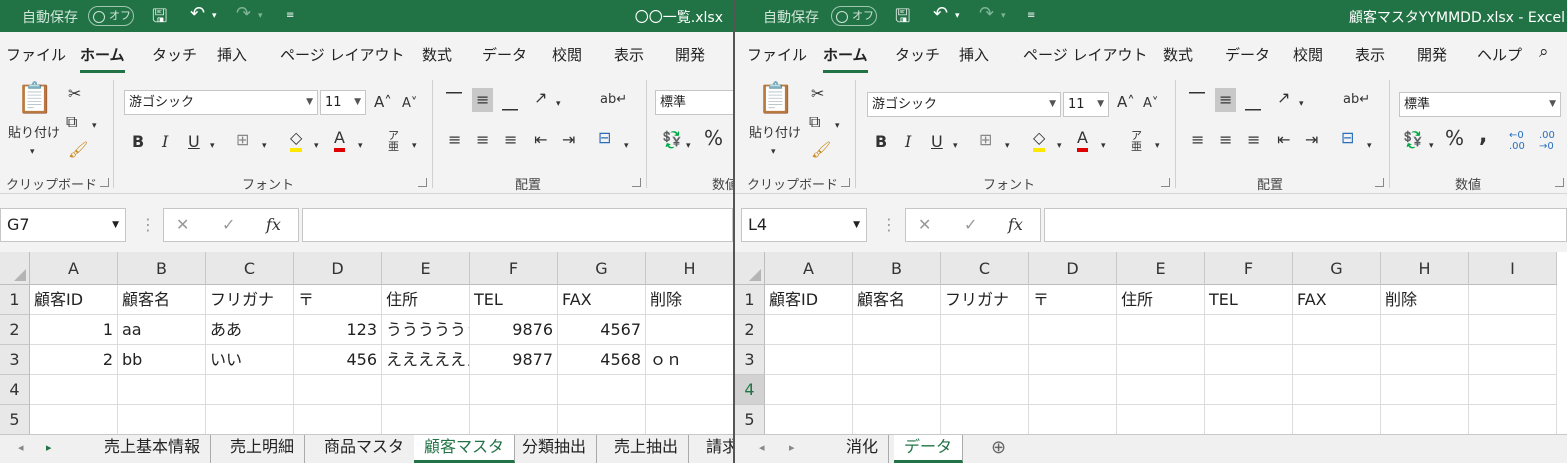 The width and height of the screenshot is (1567, 463). What do you see at coordinates (636, 182) in the screenshot?
I see `alignment-launcher-icon` at bounding box center [636, 182].